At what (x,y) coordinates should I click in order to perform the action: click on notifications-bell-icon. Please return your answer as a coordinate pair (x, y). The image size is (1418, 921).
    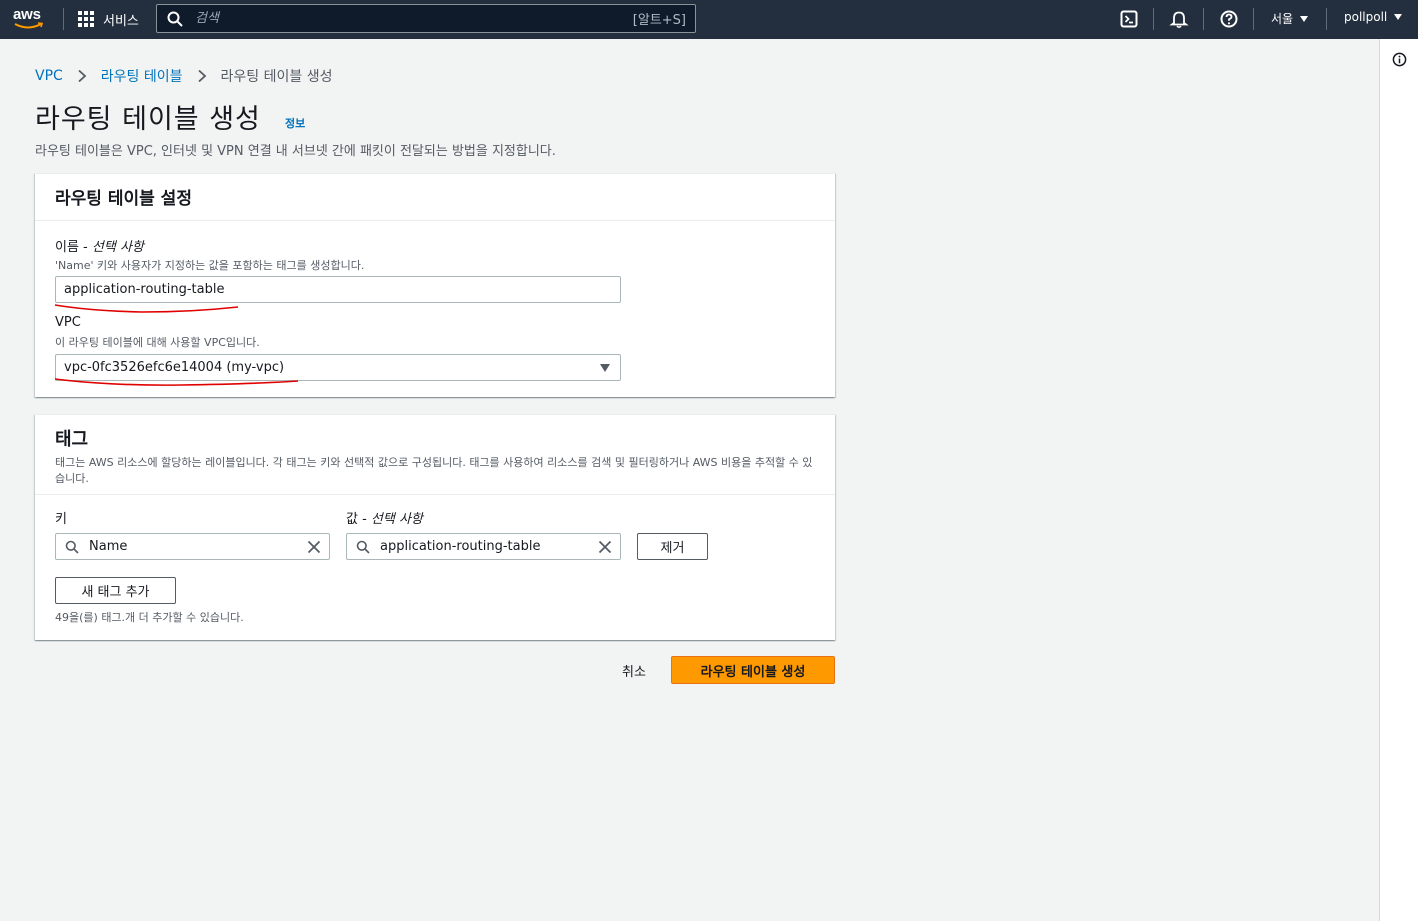
    Looking at the image, I should click on (1179, 19).